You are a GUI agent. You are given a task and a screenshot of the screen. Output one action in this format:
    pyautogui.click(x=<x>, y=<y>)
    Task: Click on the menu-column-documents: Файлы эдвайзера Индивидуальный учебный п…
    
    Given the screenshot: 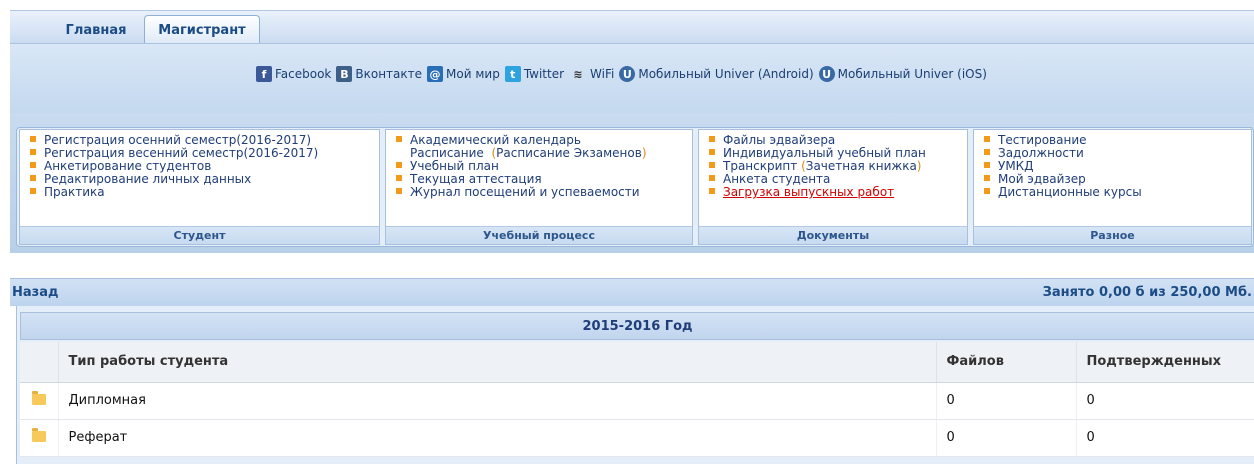 What is the action you would take?
    pyautogui.click(x=833, y=187)
    